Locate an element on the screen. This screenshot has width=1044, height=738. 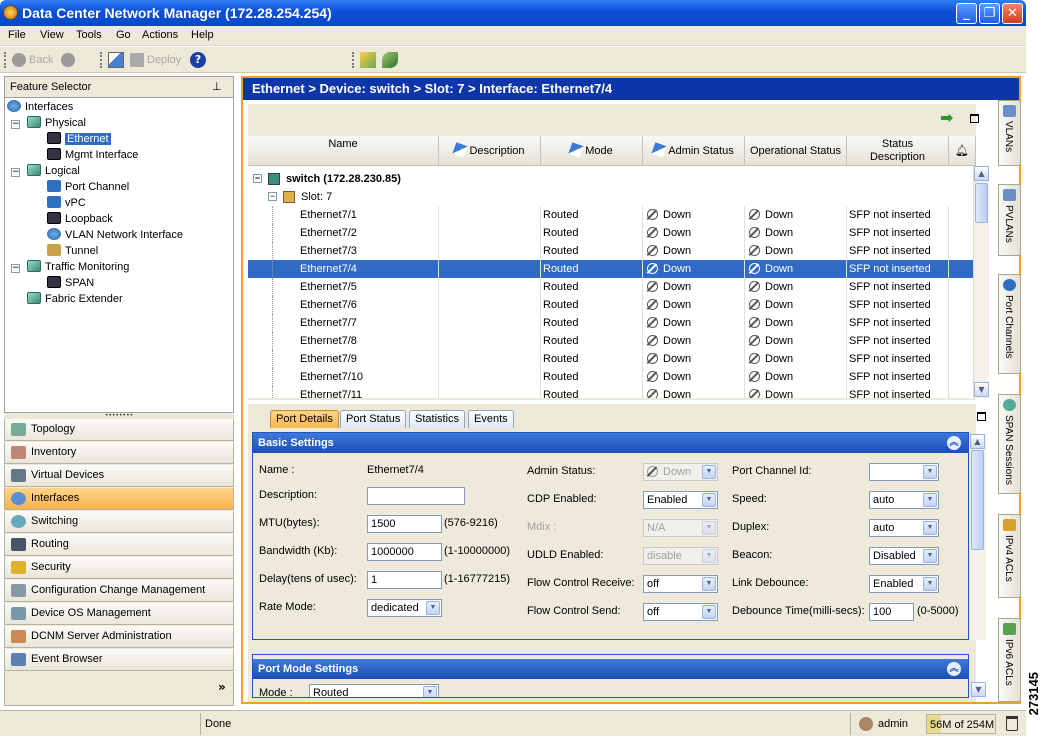
side-tab-pvlans: PVLANs is located at coordinates (1009, 220).